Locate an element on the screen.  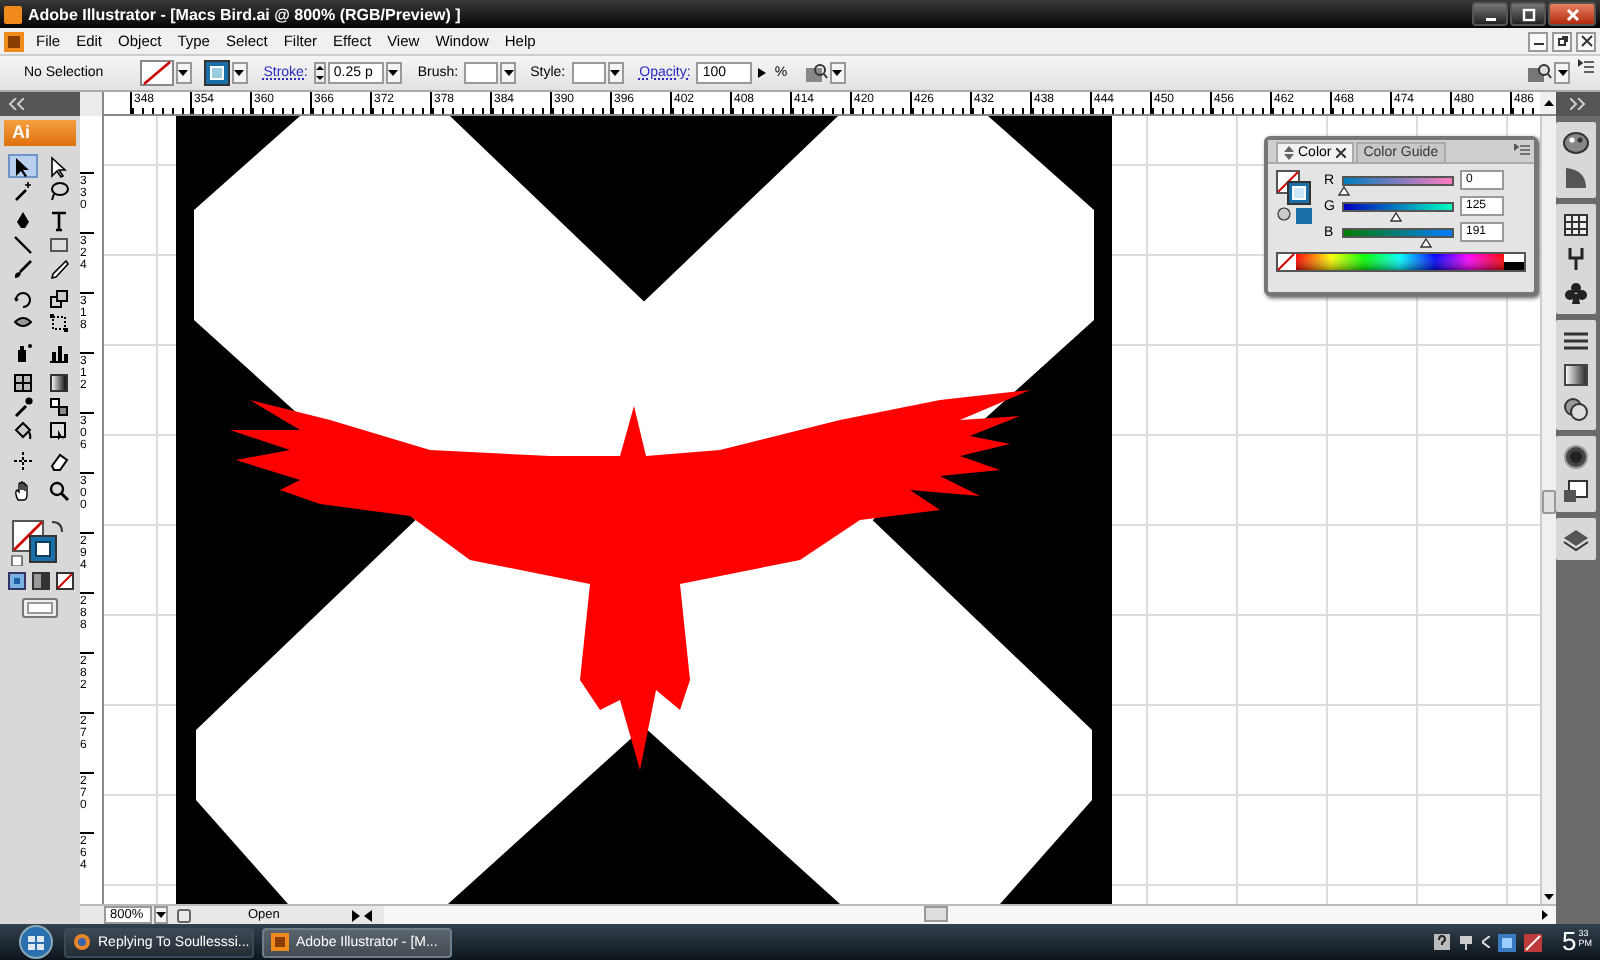
document-restore-button is located at coordinates (1562, 41).